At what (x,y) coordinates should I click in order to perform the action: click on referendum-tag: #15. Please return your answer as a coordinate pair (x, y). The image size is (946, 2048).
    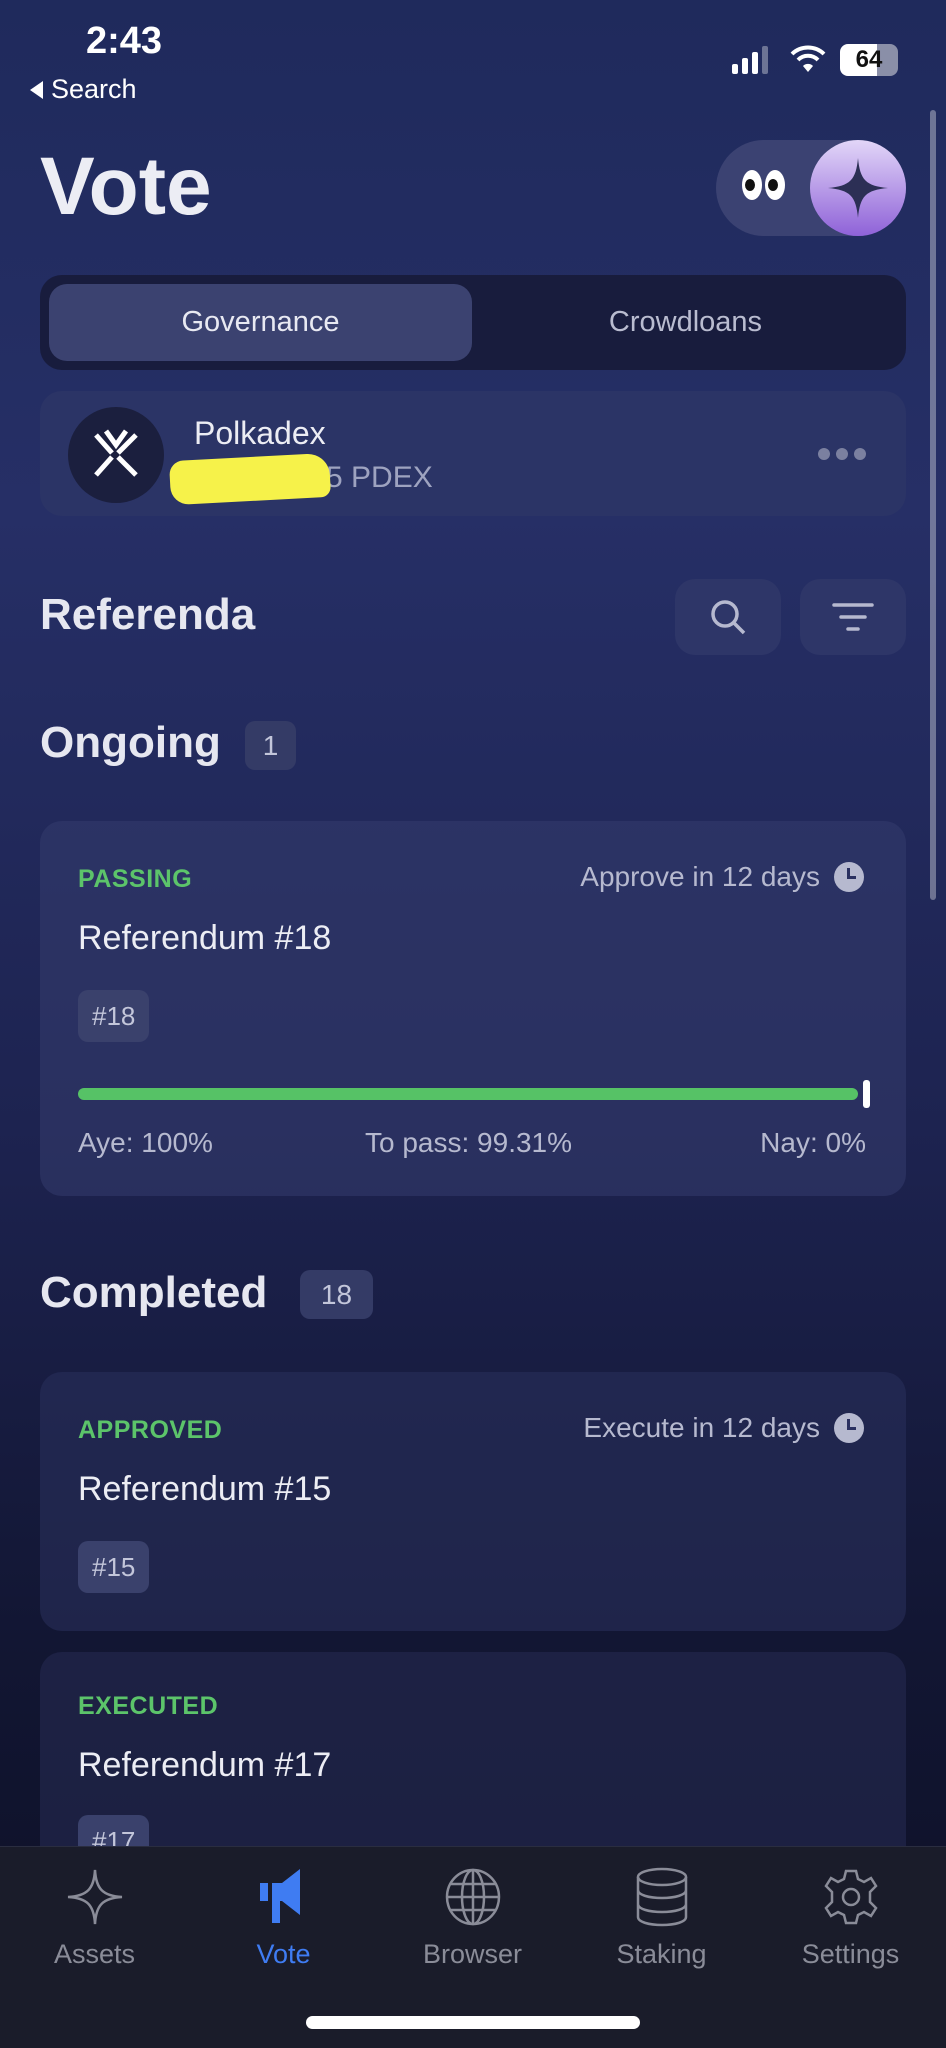
    Looking at the image, I should click on (114, 1567).